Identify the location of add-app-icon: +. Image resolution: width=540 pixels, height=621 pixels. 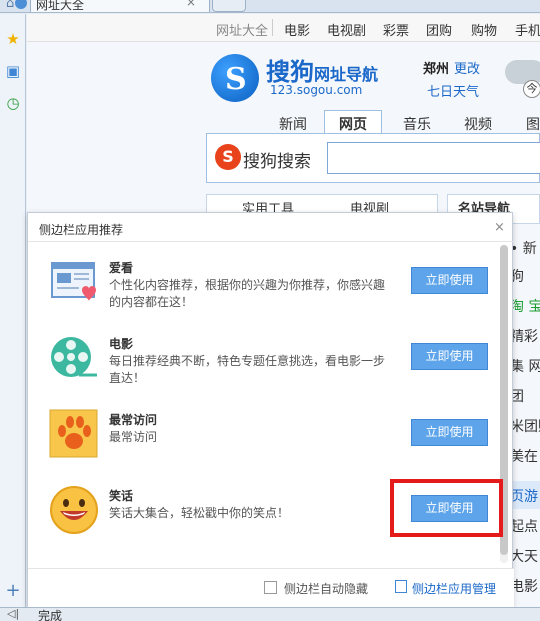
(13, 591).